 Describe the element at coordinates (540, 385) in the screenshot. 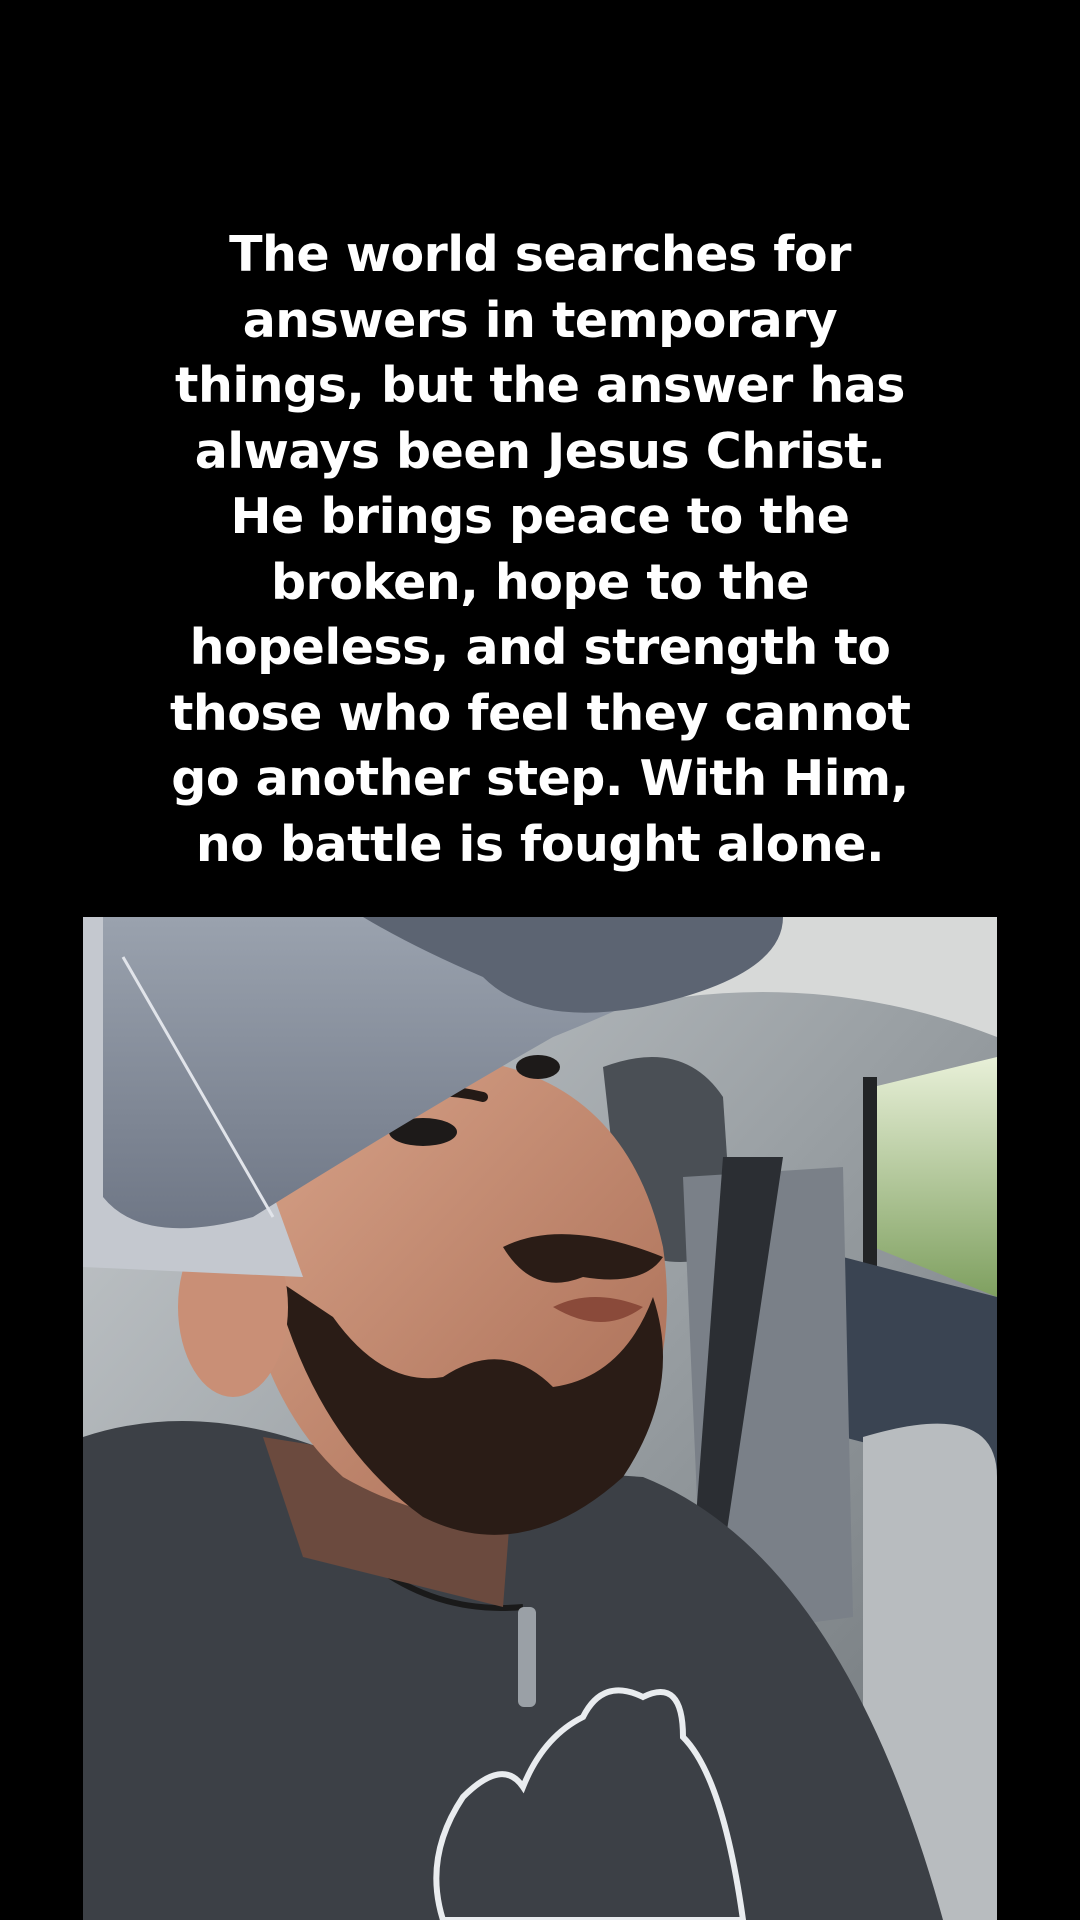

I see `caption-line: things, but the answer has` at that location.